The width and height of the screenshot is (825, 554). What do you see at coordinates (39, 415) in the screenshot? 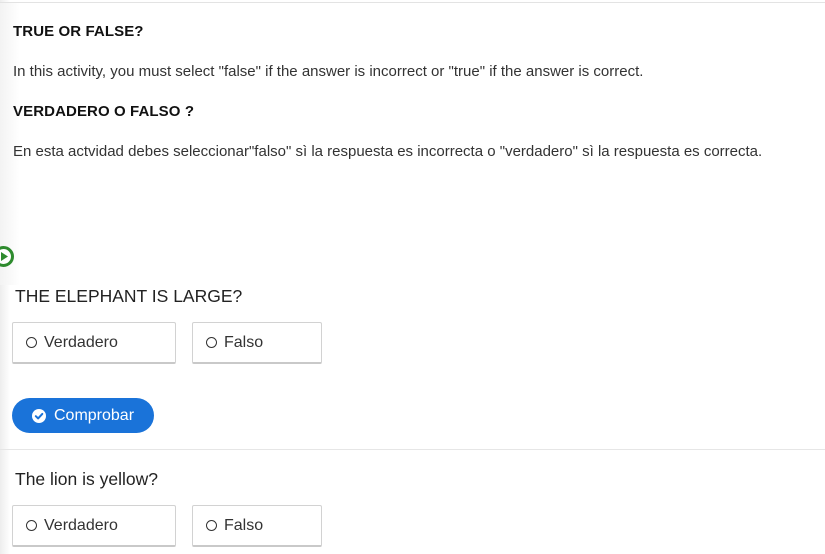
I see `check-circle-icon` at bounding box center [39, 415].